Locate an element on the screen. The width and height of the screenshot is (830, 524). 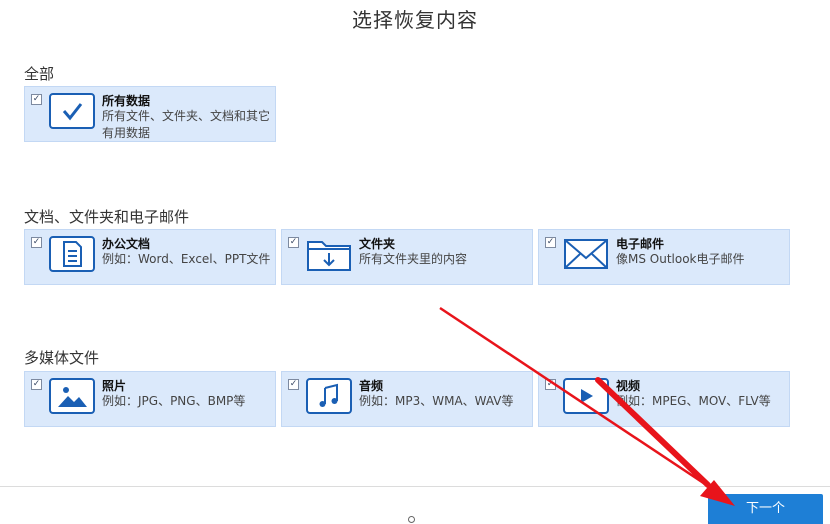
option-all-data: ✓ 所有数据 所有文件、文件夹、文档和其它有用数据 is located at coordinates (150, 114).